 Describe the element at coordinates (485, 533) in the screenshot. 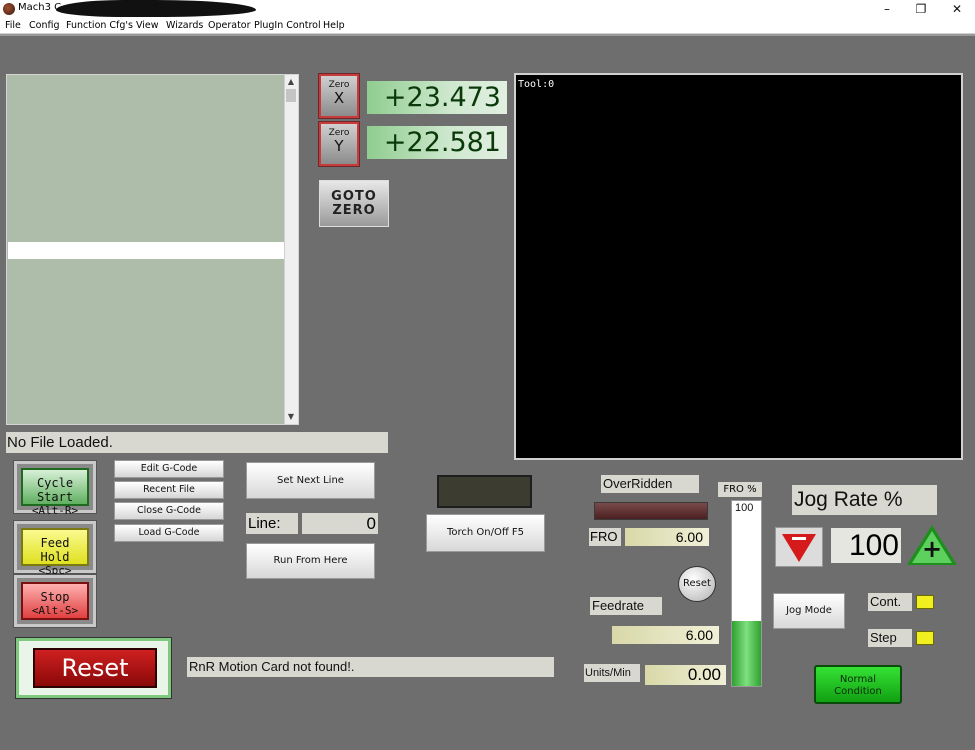

I see `torch-toggle-button: Torch On/Off F5` at that location.